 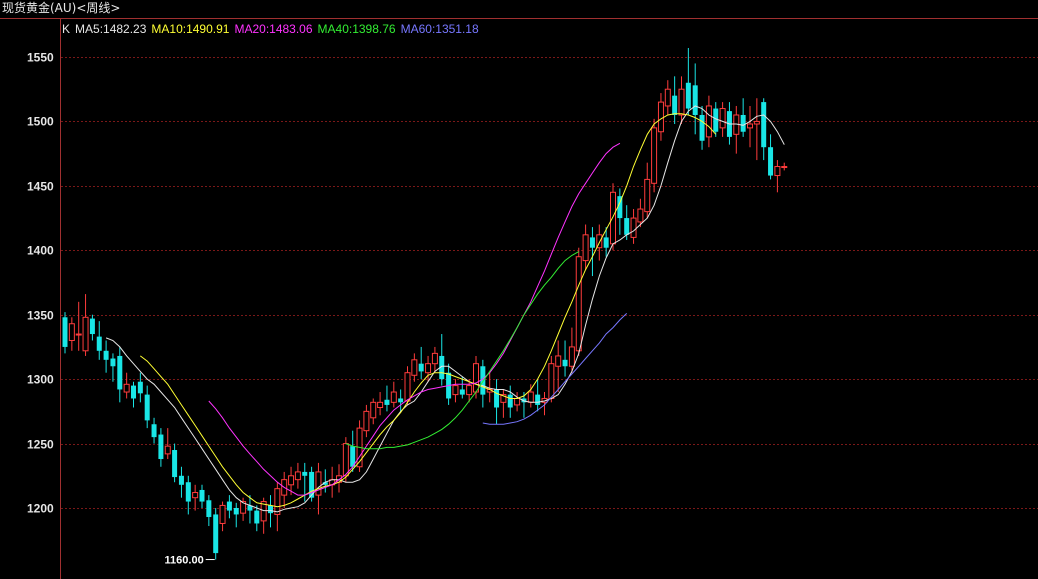 I want to click on y-axis-labels: 1200 1250 1300 1350 1400 1450 1500 1550, so click(x=40, y=283).